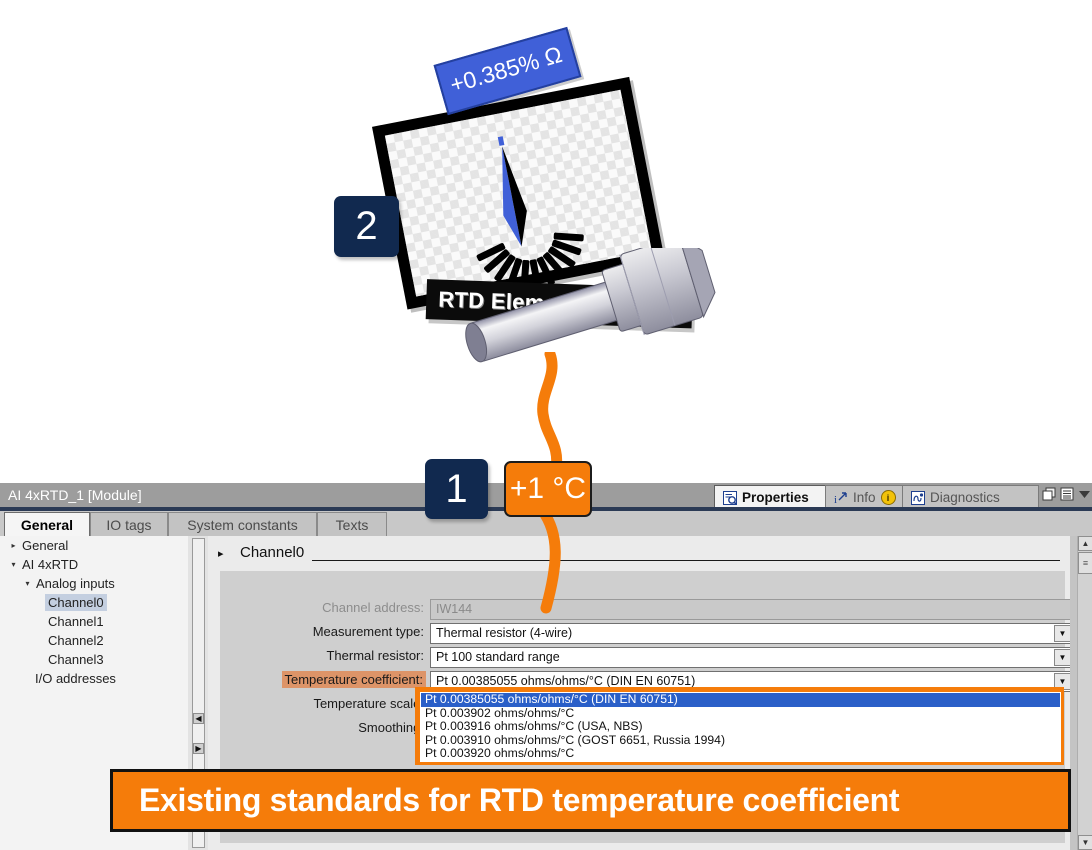 This screenshot has height=850, width=1092. I want to click on info-badge-icon: i, so click(888, 497).